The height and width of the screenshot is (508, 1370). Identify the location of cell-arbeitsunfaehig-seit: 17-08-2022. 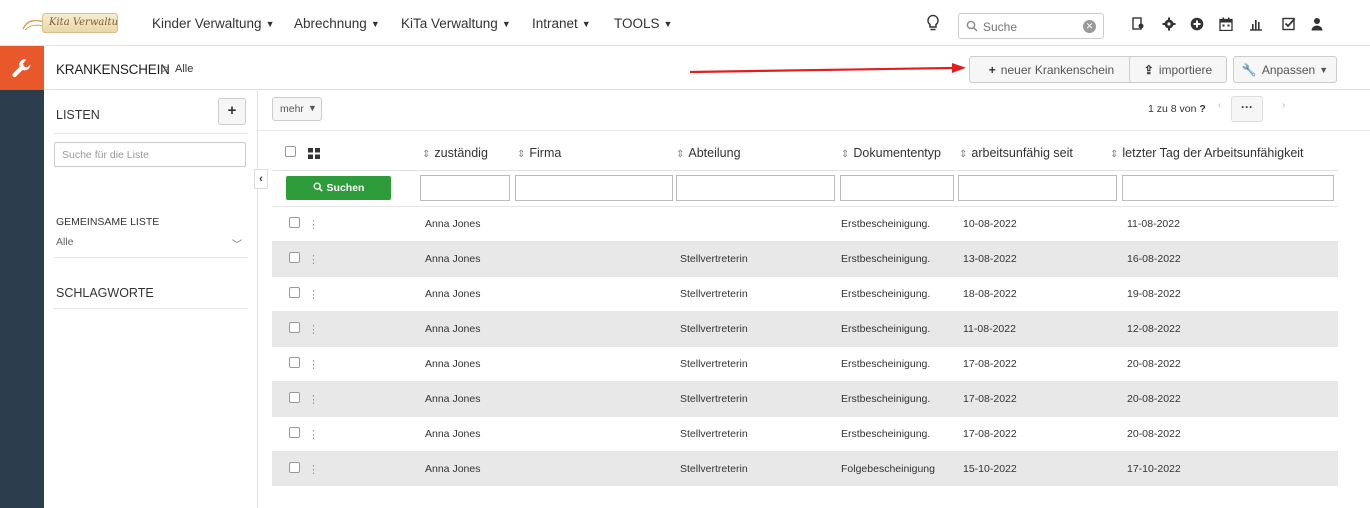
(990, 434).